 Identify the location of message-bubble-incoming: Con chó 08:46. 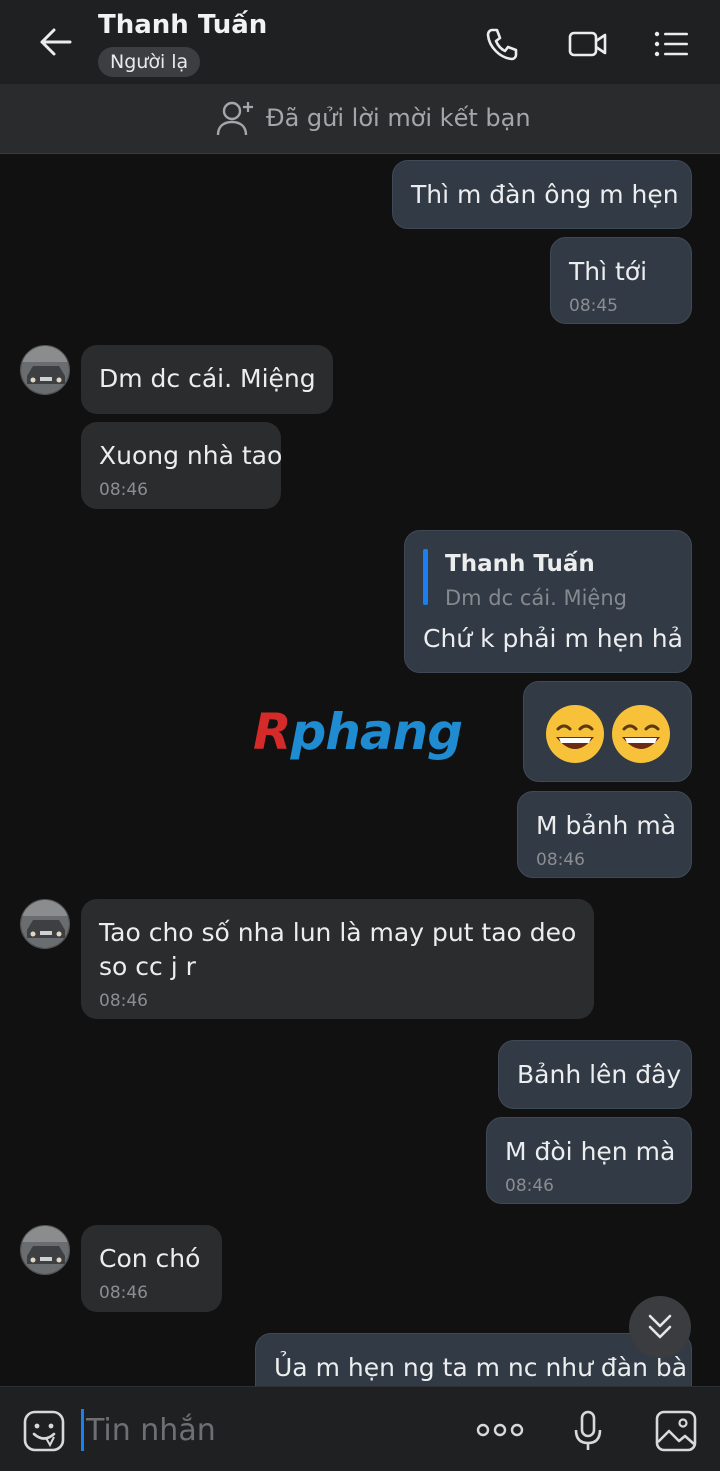
(151, 1268).